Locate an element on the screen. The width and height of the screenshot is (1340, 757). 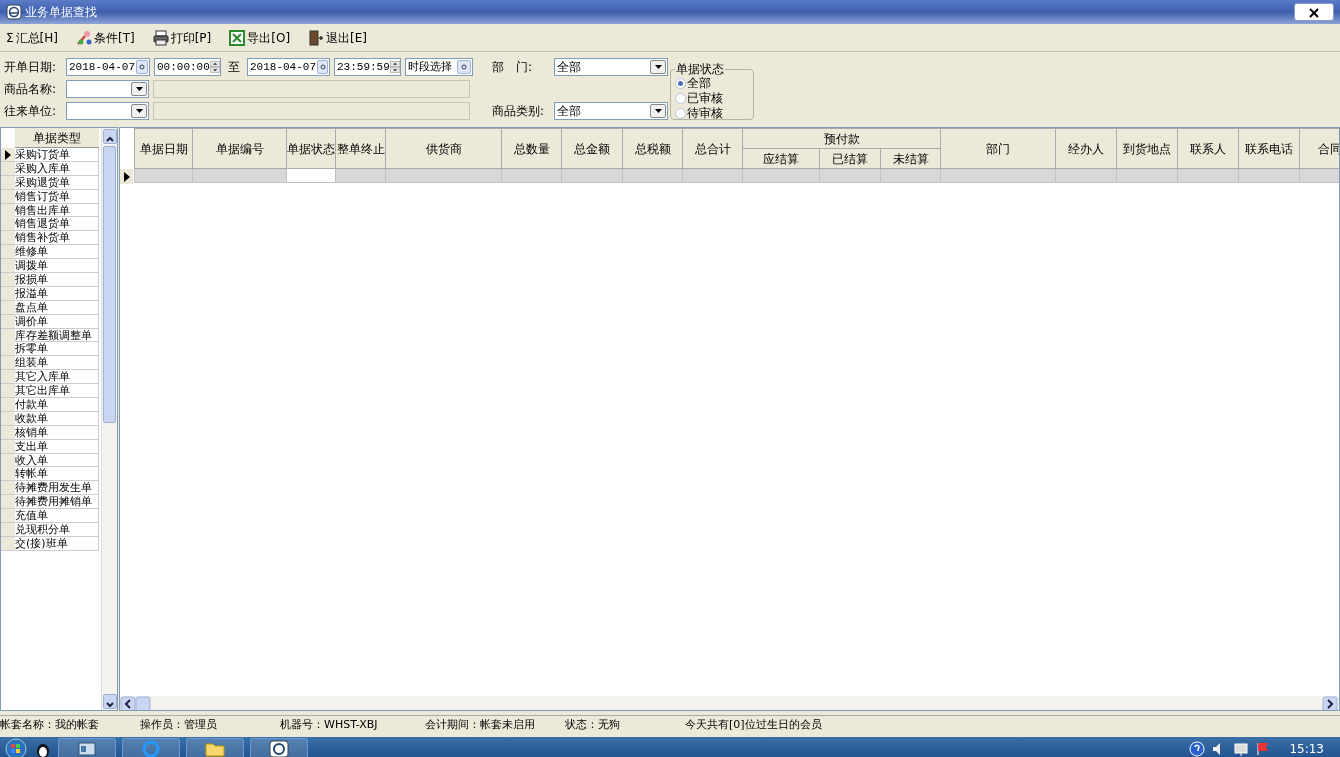
clock-text: 15:13 is located at coordinates (1306, 749).